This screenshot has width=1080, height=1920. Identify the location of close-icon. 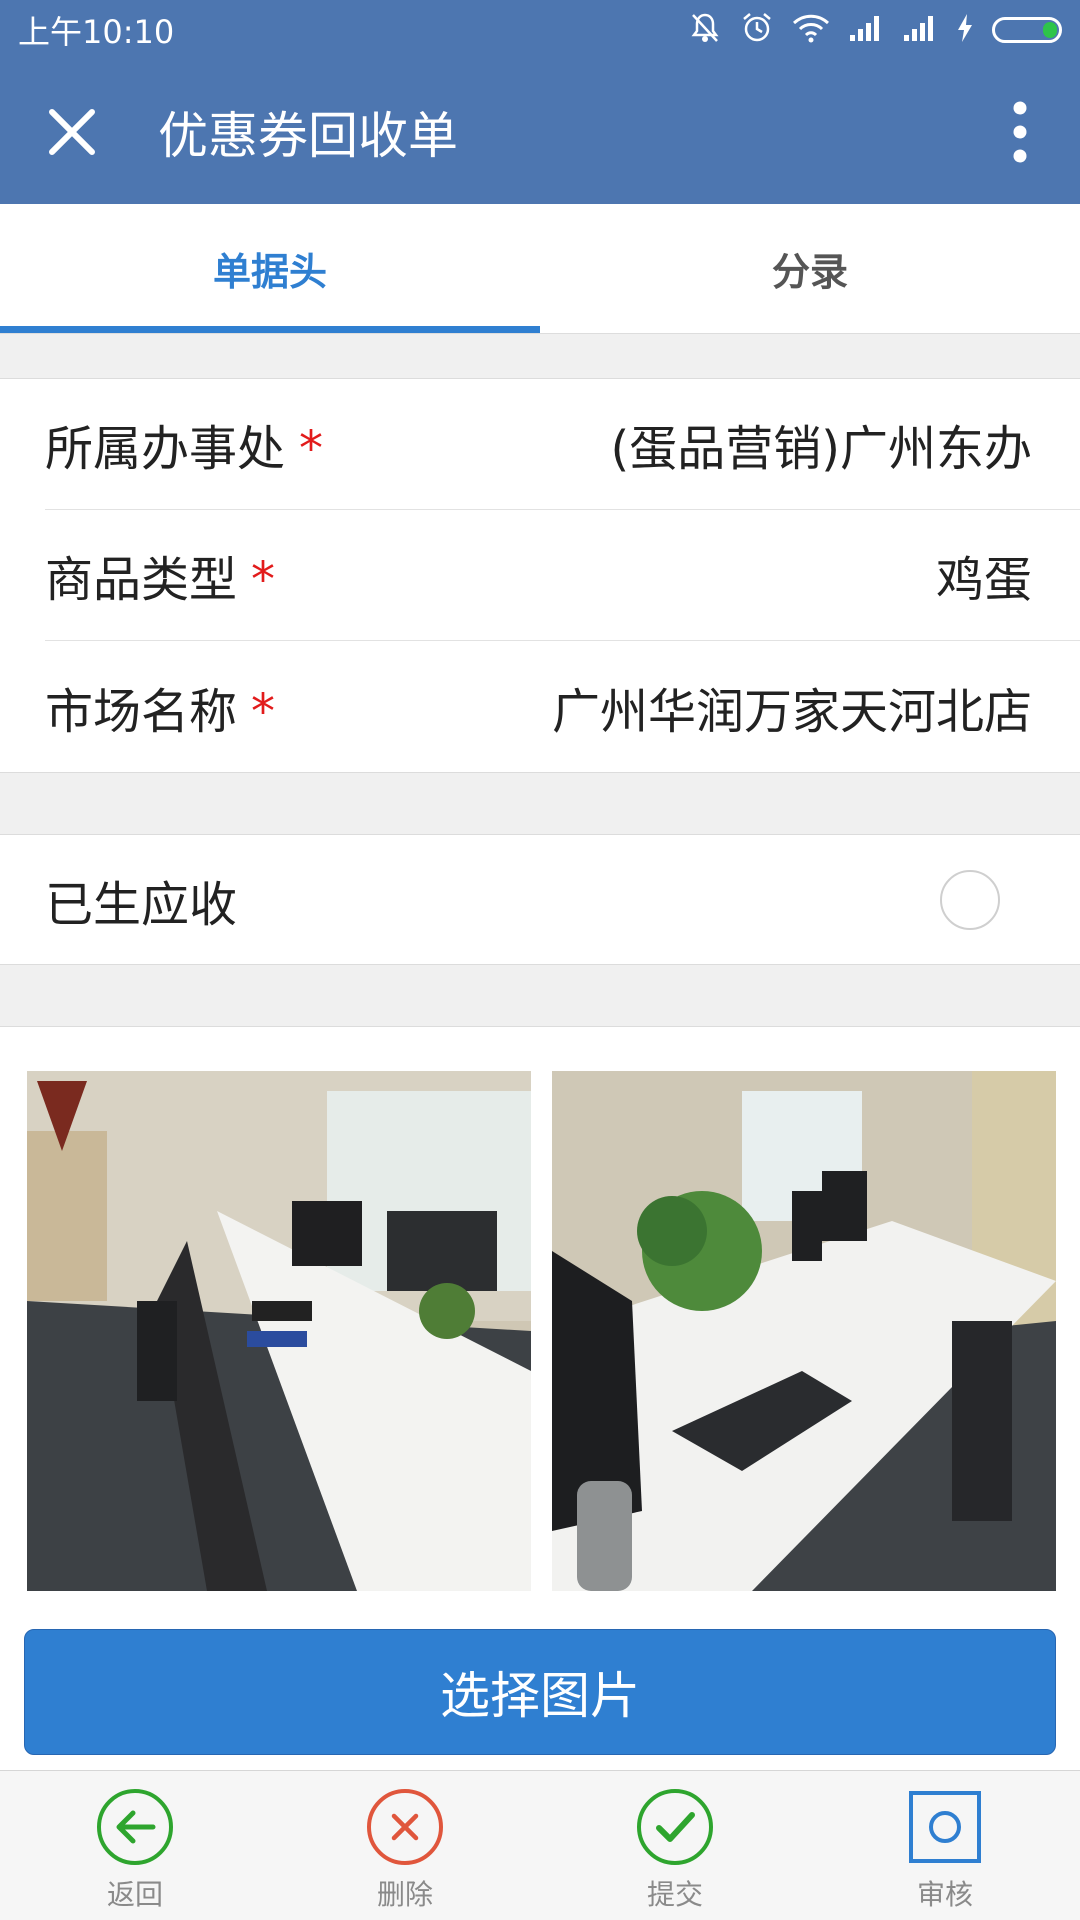
(72, 132).